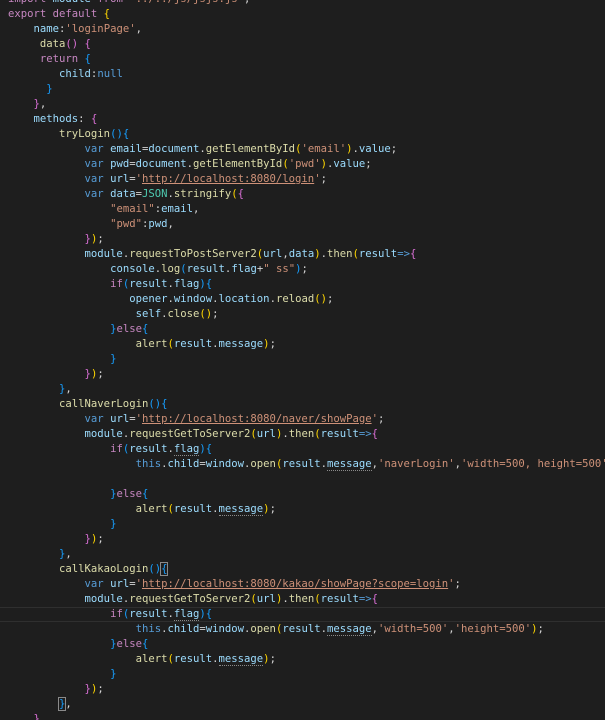 This screenshot has width=605, height=720. Describe the element at coordinates (193, 254) in the screenshot. I see `code-token: requestToPostServer2` at that location.